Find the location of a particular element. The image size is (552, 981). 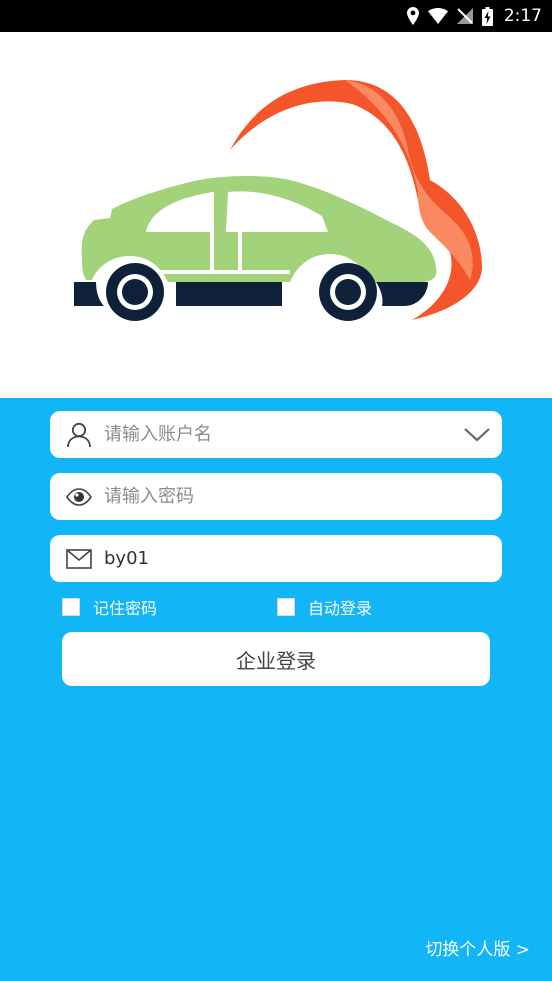

company-code-field is located at coordinates (276, 558).